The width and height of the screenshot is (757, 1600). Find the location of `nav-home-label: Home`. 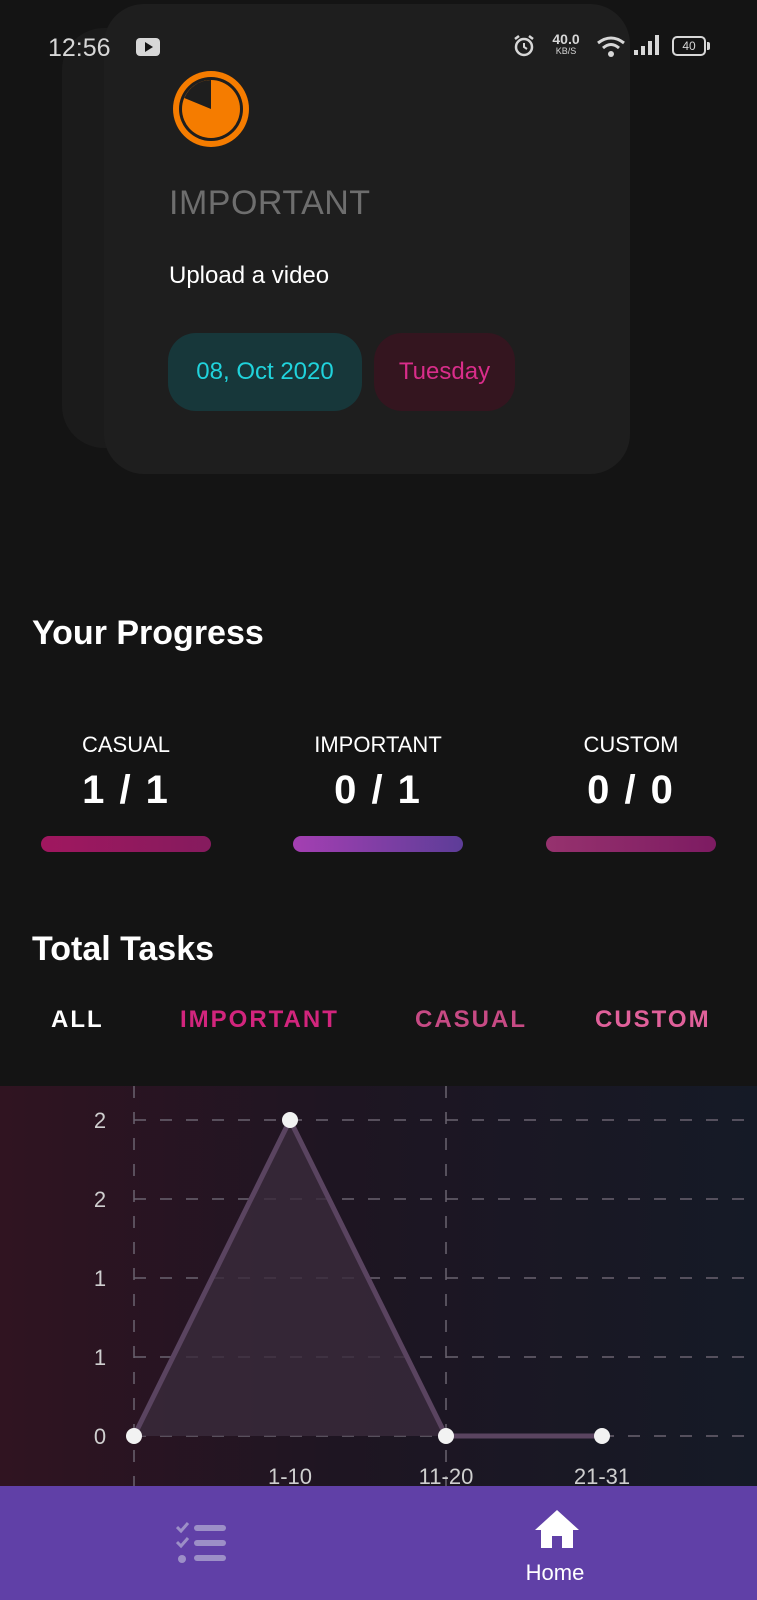

nav-home-label: Home is located at coordinates (555, 1572).